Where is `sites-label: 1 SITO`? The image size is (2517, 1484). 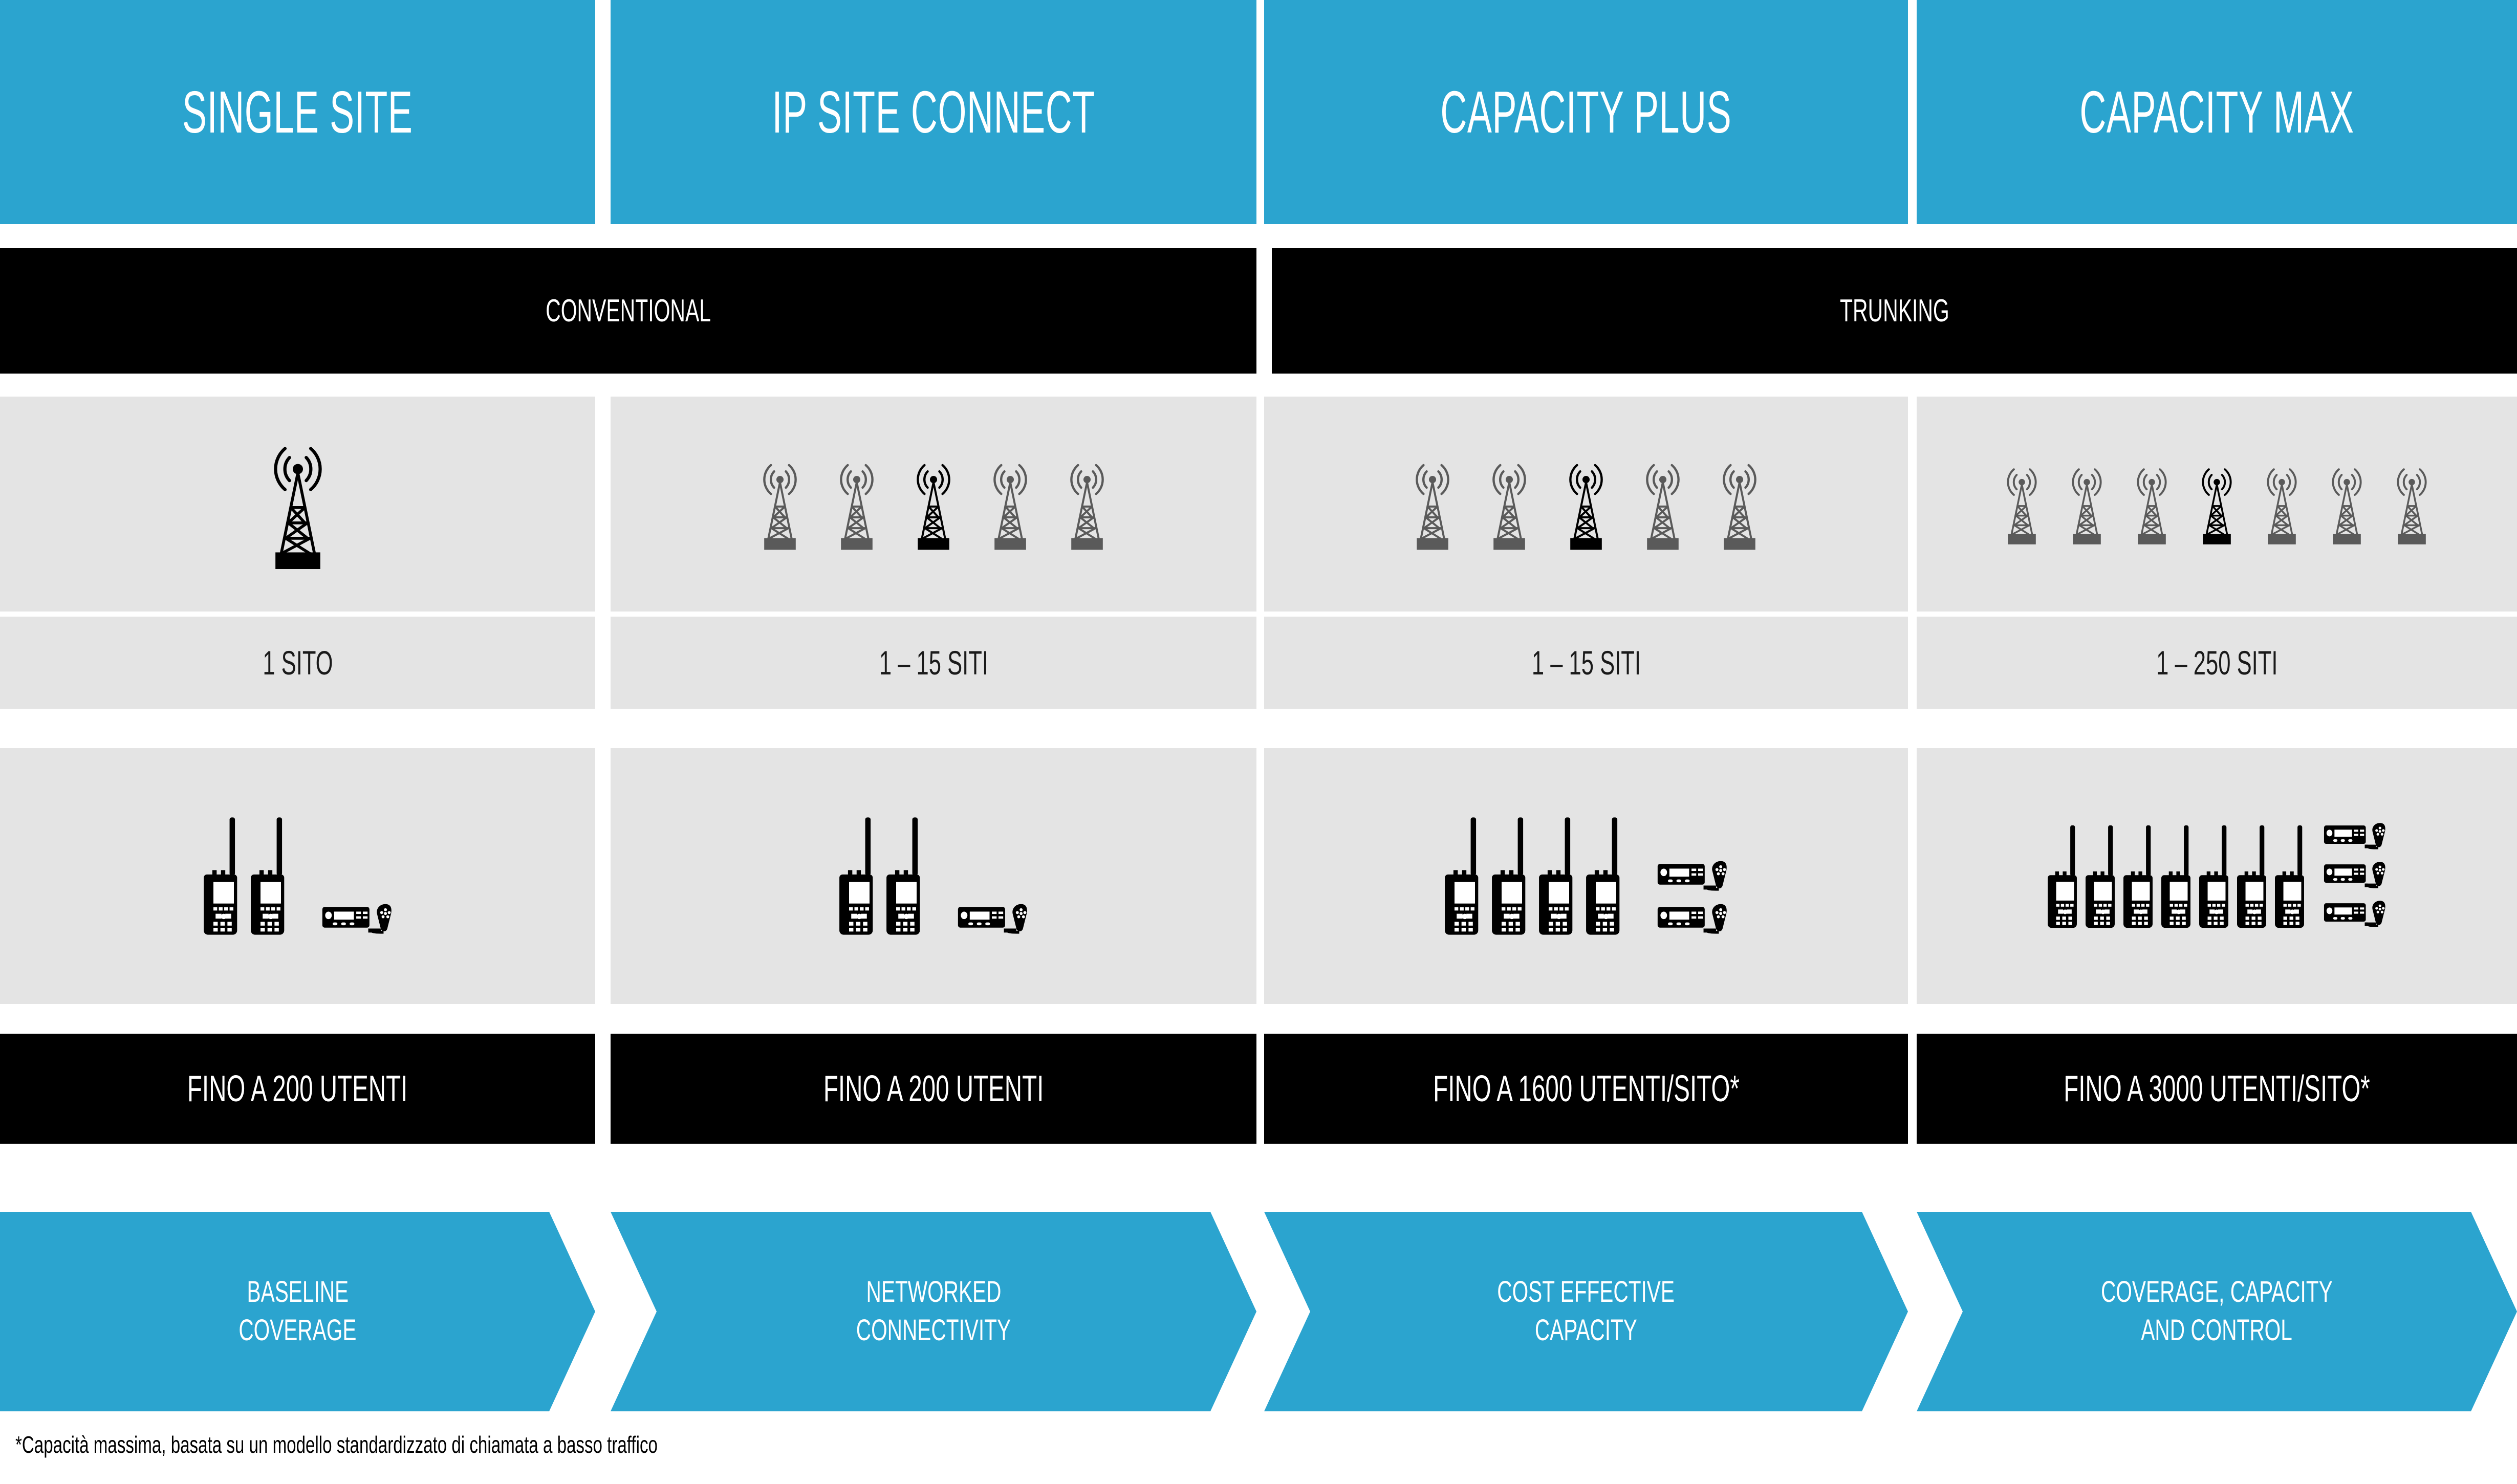
sites-label: 1 SITO is located at coordinates (297, 663).